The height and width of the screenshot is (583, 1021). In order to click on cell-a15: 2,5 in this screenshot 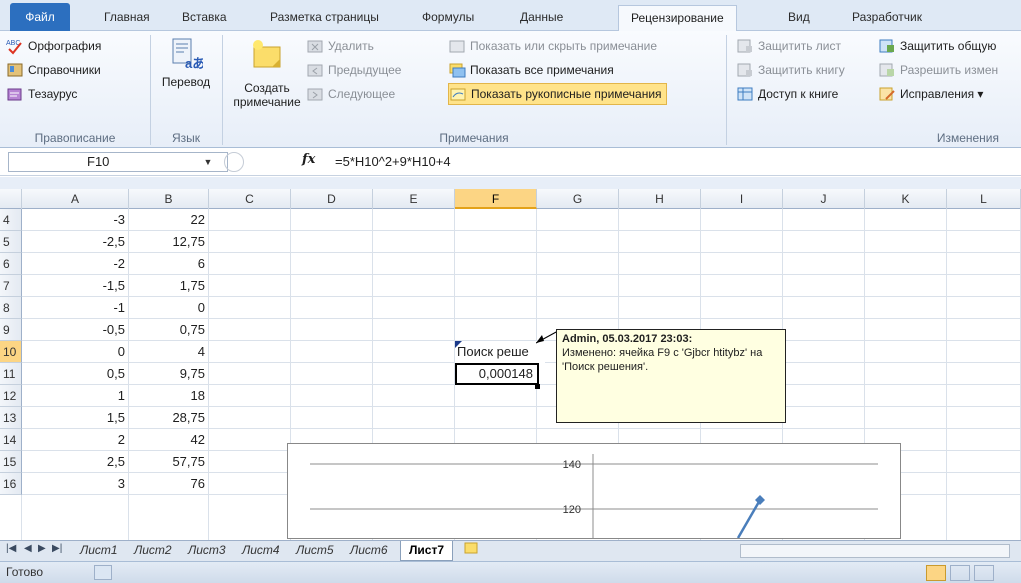, I will do `click(75, 462)`.